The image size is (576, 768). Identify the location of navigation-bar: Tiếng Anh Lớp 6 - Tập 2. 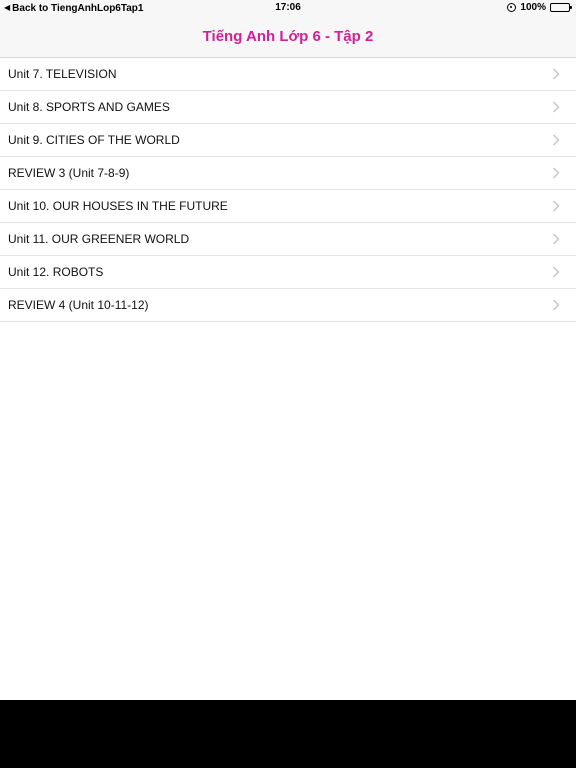
(288, 37).